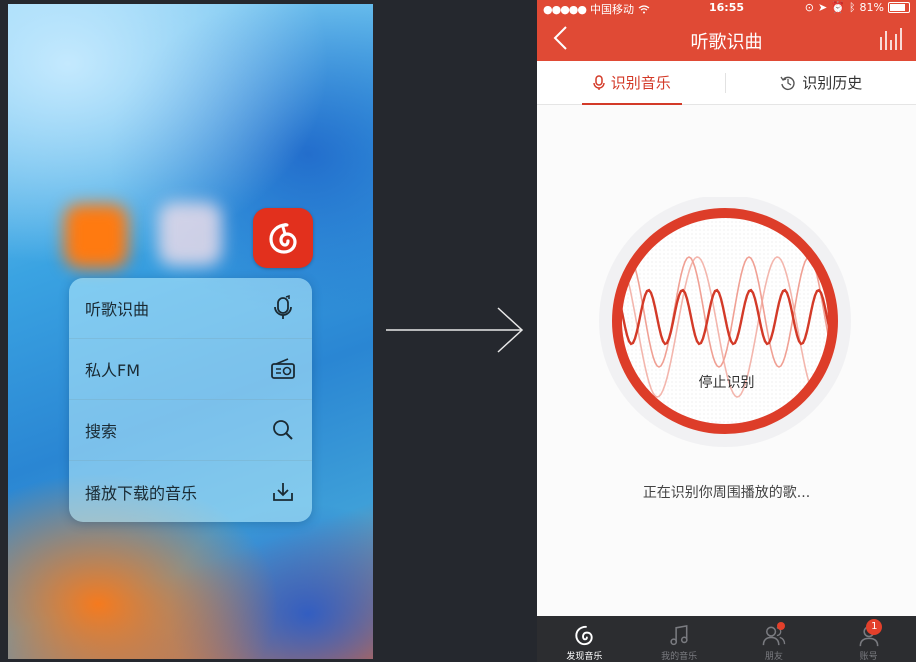  What do you see at coordinates (584, 657) in the screenshot?
I see `bottom-tab-label: 发现音乐` at bounding box center [584, 657].